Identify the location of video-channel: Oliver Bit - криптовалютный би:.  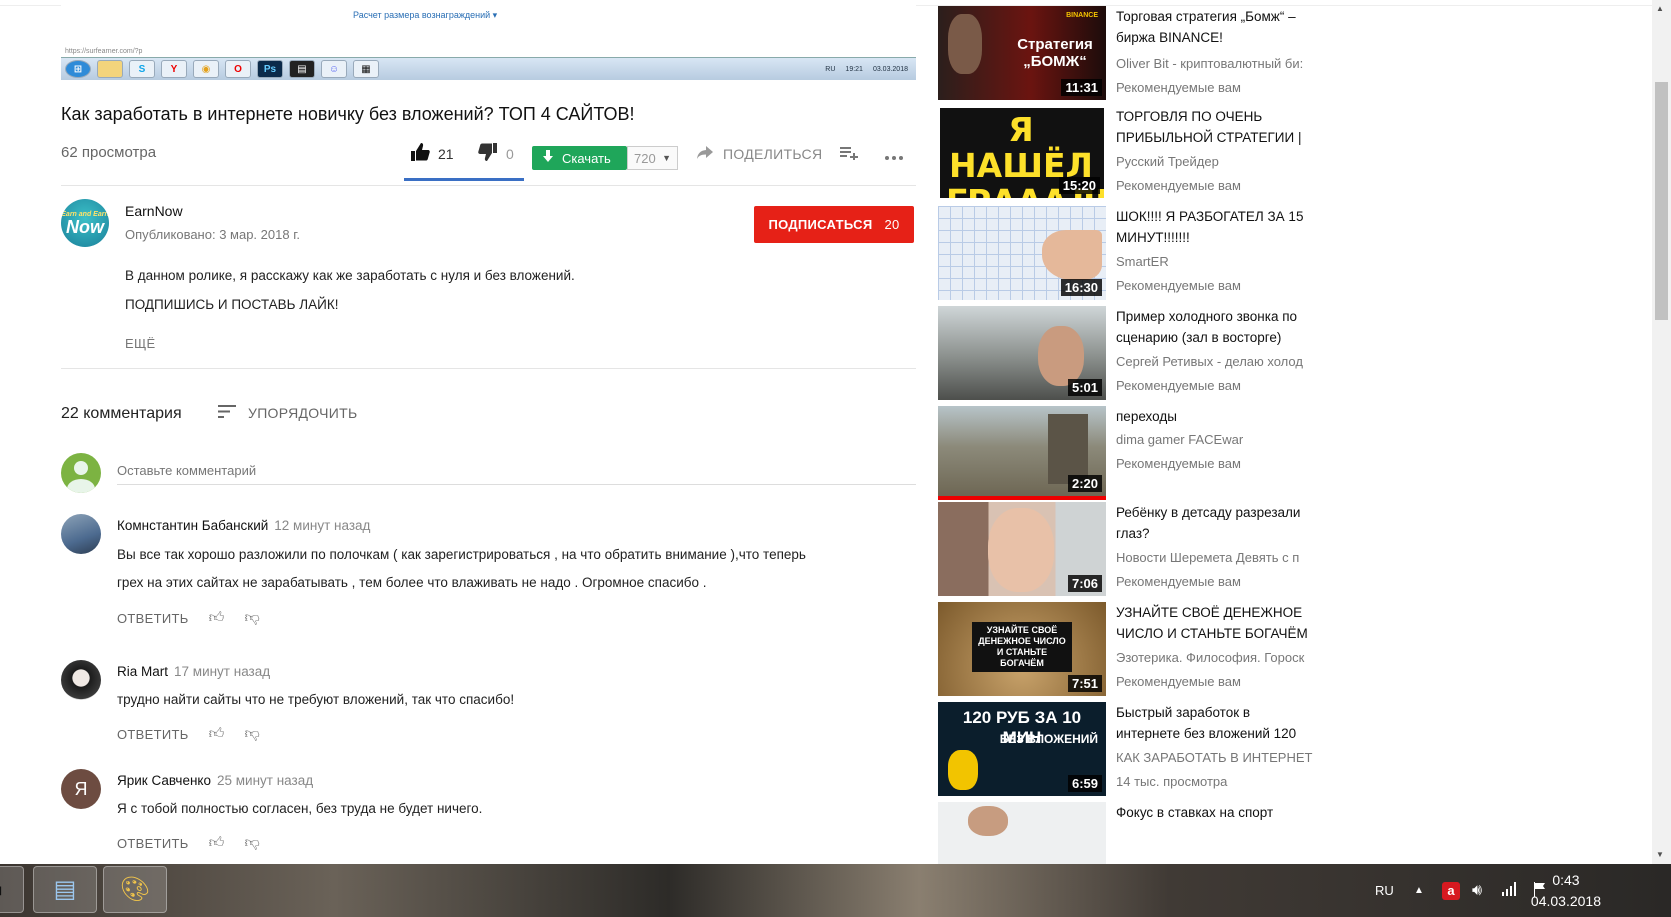
(1217, 63).